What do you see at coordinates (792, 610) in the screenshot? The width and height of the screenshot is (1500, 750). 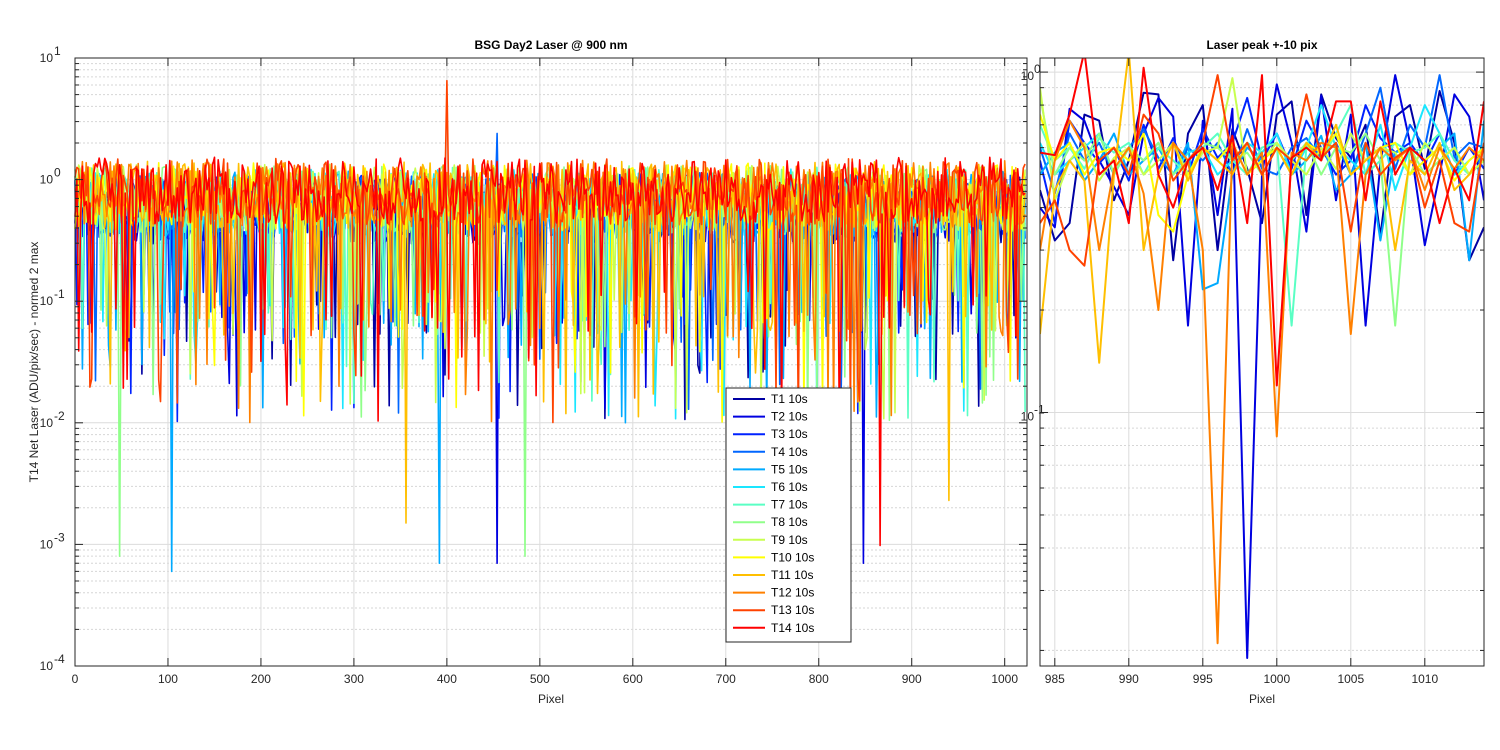 I see `legend-label-13: T13 10s` at bounding box center [792, 610].